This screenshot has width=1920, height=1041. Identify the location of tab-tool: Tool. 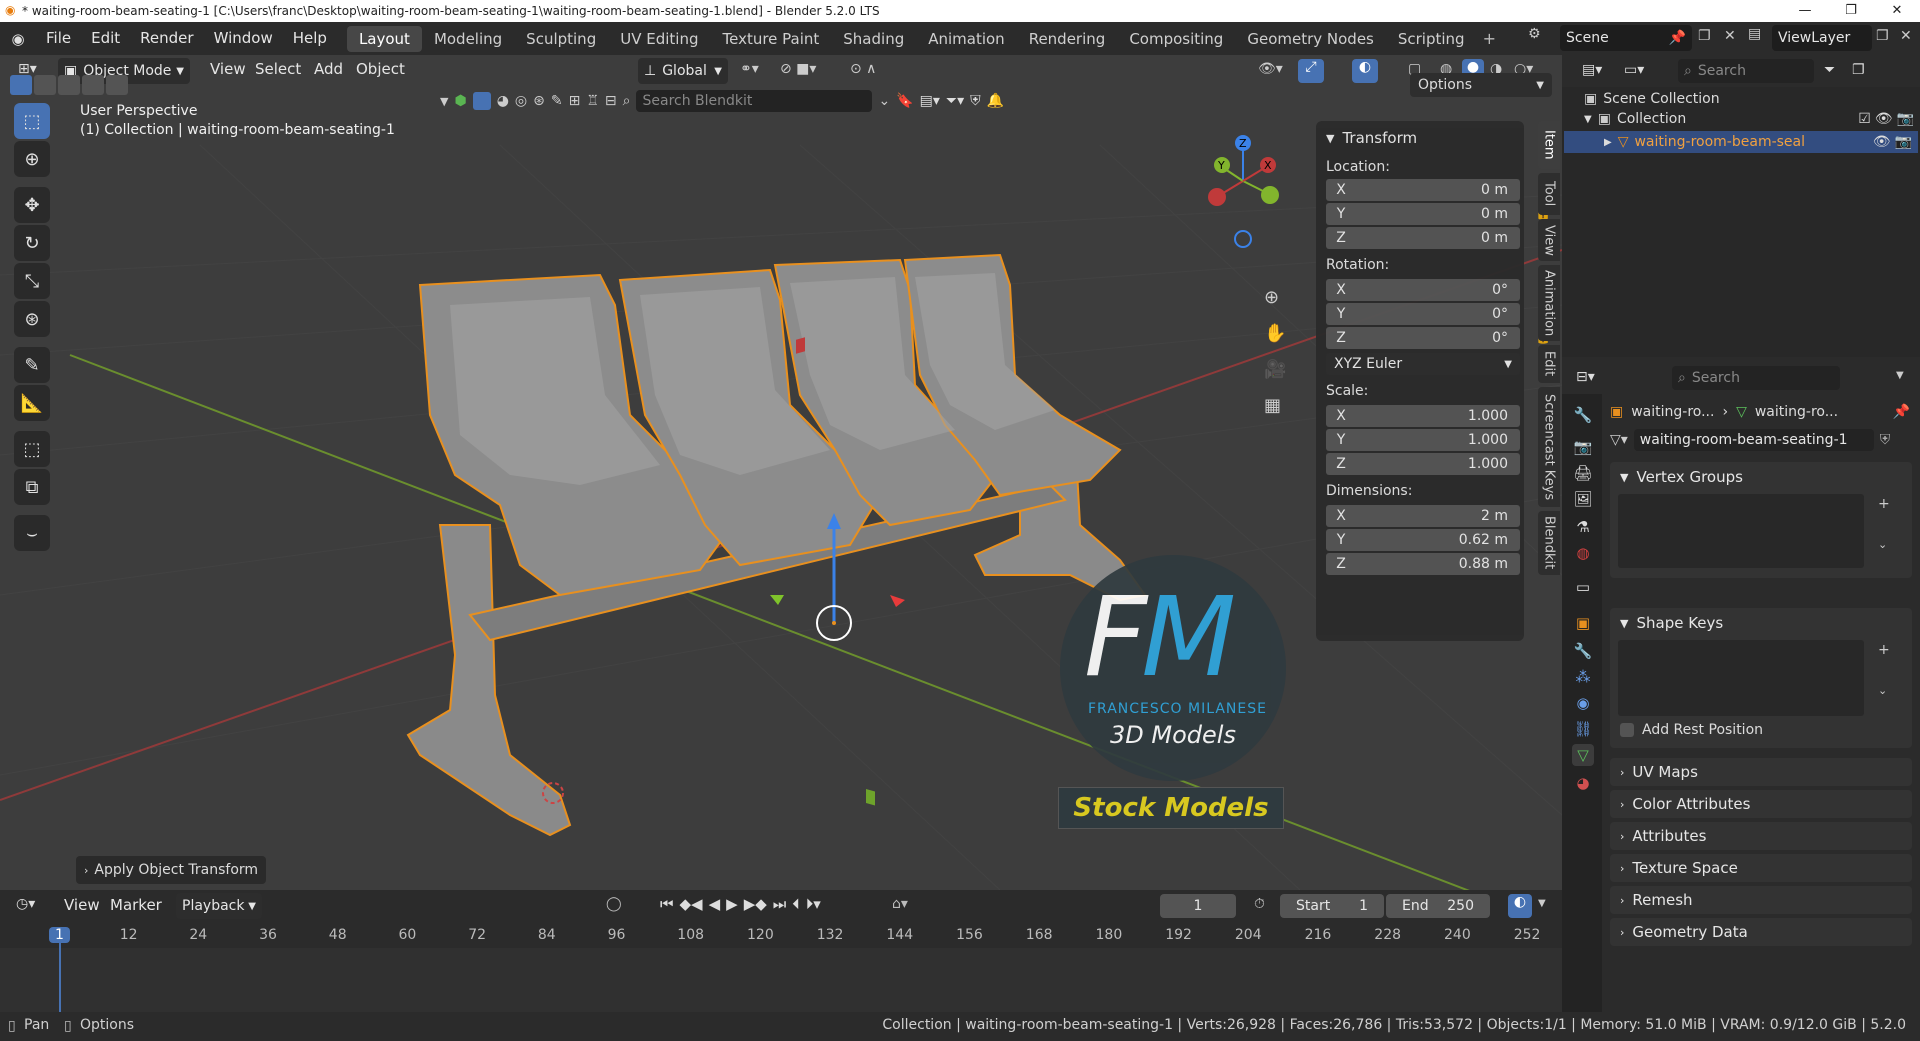
(1549, 194).